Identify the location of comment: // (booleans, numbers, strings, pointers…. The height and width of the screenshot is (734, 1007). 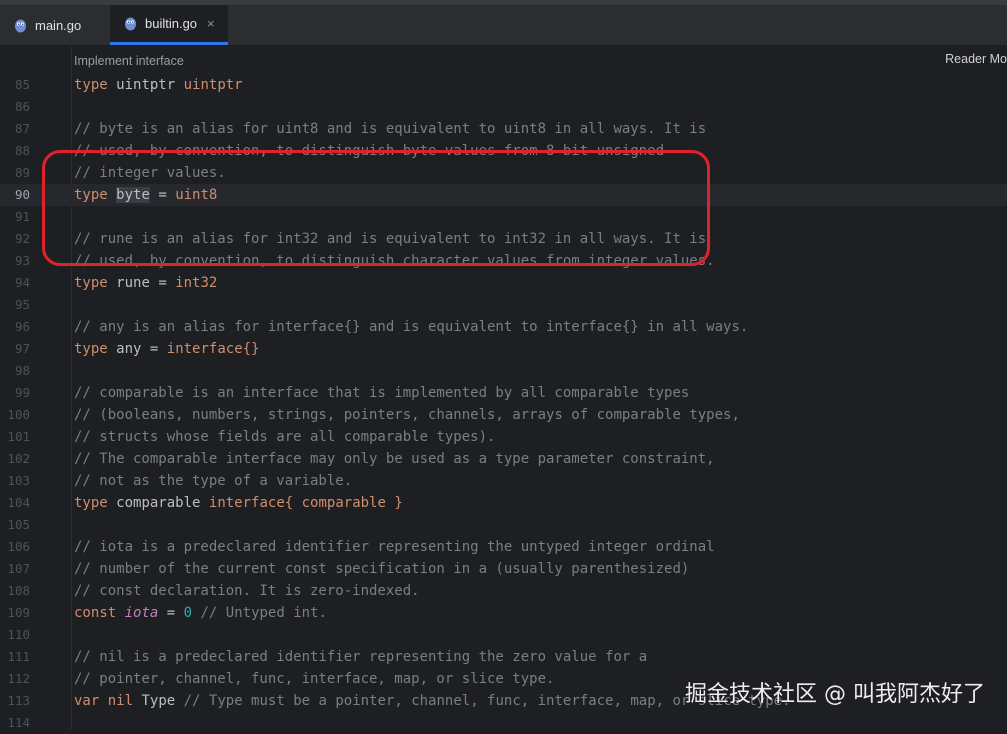
(407, 415).